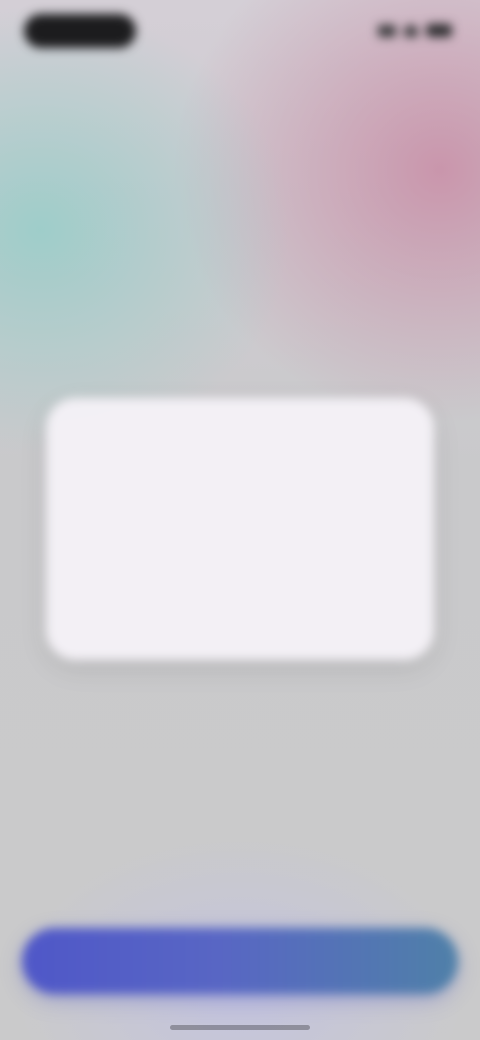 This screenshot has height=1040, width=480. What do you see at coordinates (387, 30) in the screenshot?
I see `cellular-signal-icon` at bounding box center [387, 30].